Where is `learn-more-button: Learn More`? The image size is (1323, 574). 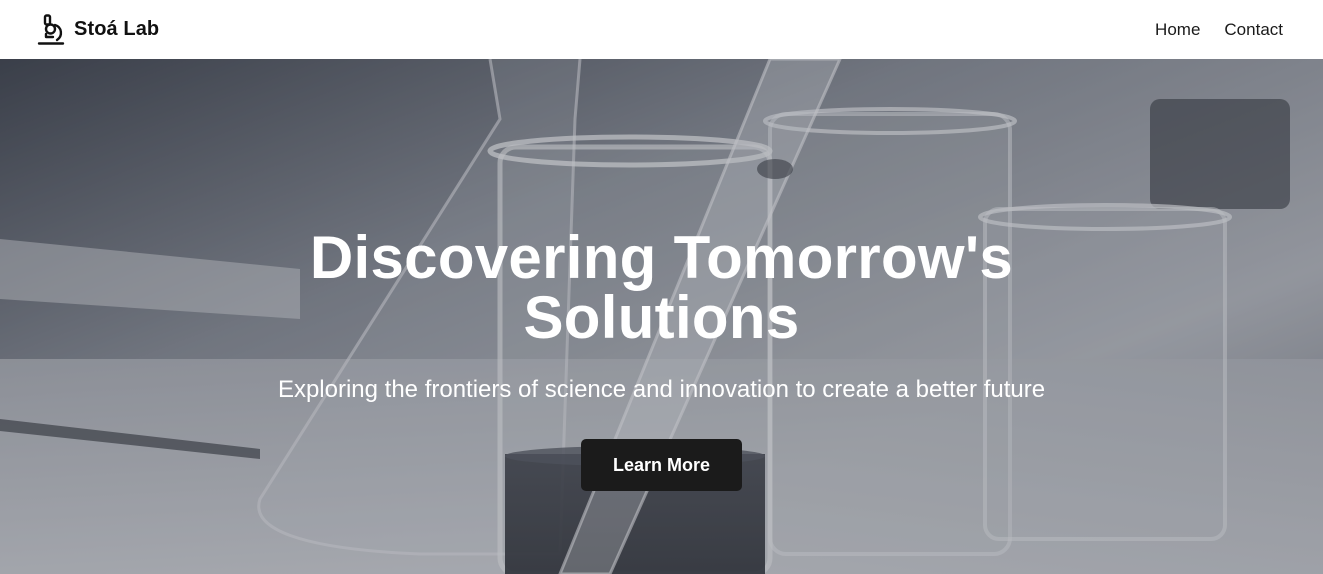
learn-more-button: Learn More is located at coordinates (661, 465).